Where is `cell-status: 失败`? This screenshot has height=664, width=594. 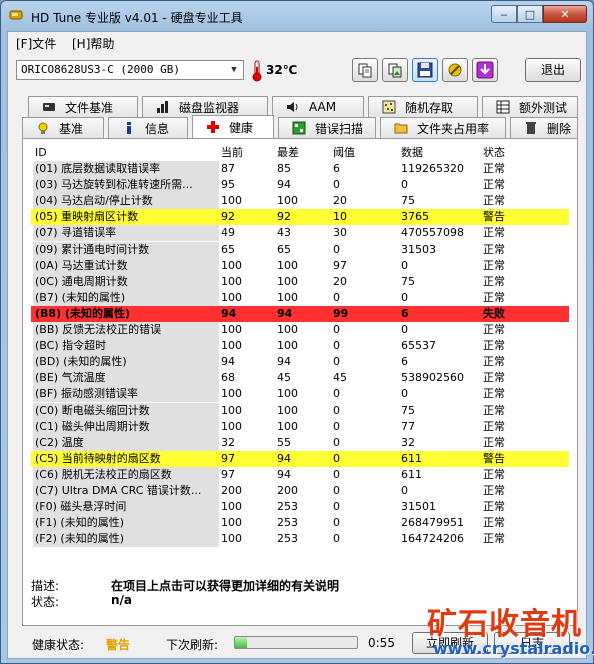 cell-status: 失败 is located at coordinates (494, 313).